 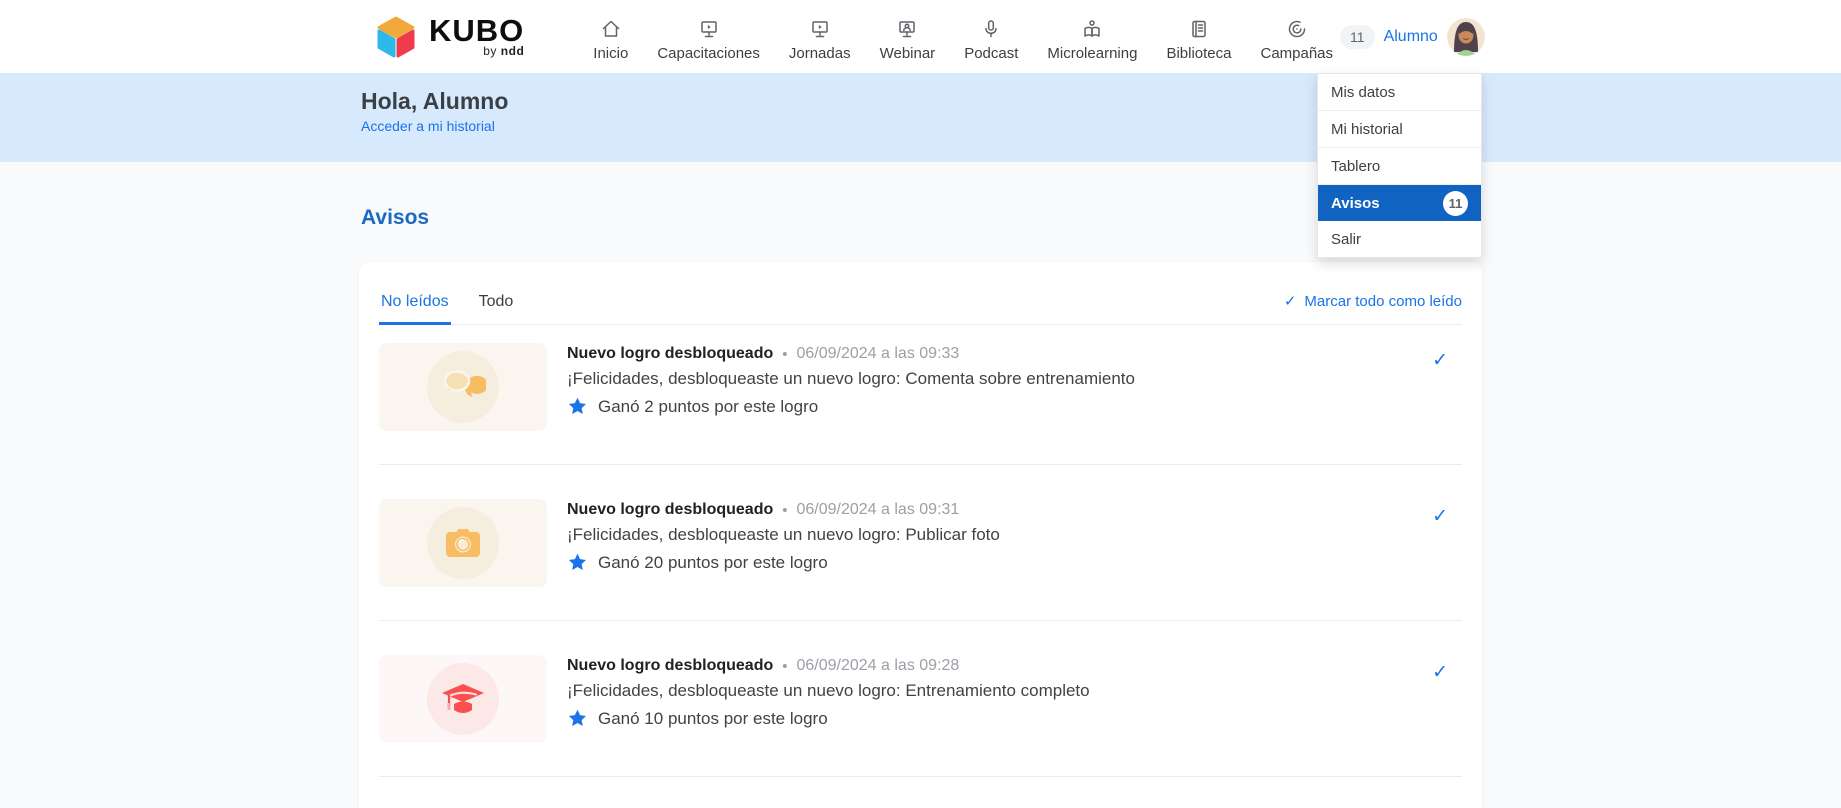 I want to click on menu-item-salir: Salir, so click(x=1399, y=239).